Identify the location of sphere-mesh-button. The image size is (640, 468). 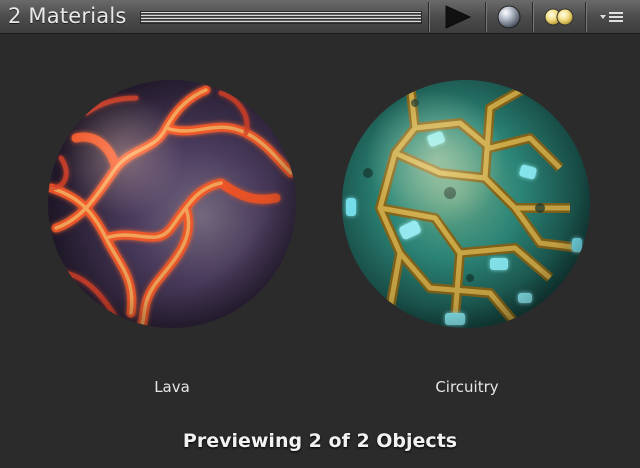
(509, 17).